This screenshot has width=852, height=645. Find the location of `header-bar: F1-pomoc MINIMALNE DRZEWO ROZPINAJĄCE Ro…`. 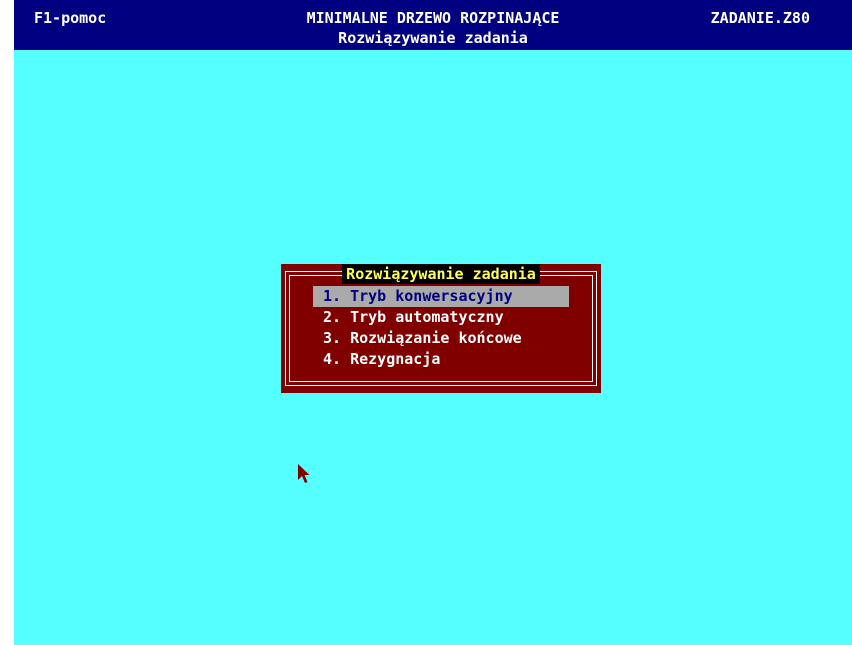

header-bar: F1-pomoc MINIMALNE DRZEWO ROZPINAJĄCE Ro… is located at coordinates (433, 25).